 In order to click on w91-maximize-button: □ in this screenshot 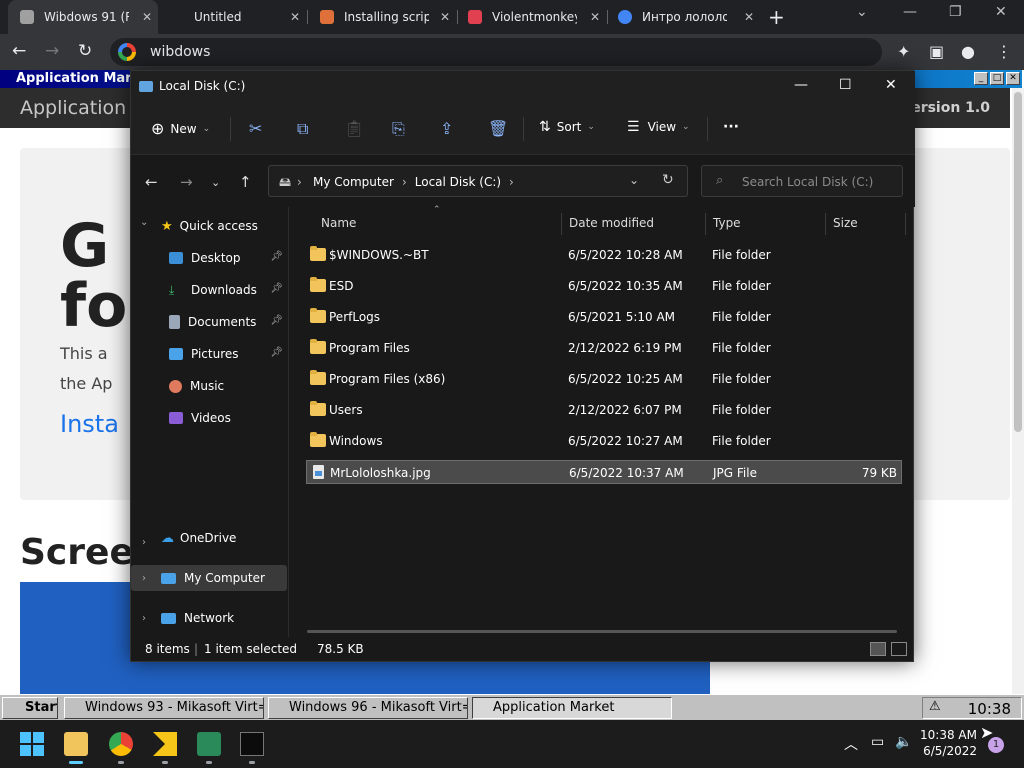, I will do `click(997, 78)`.